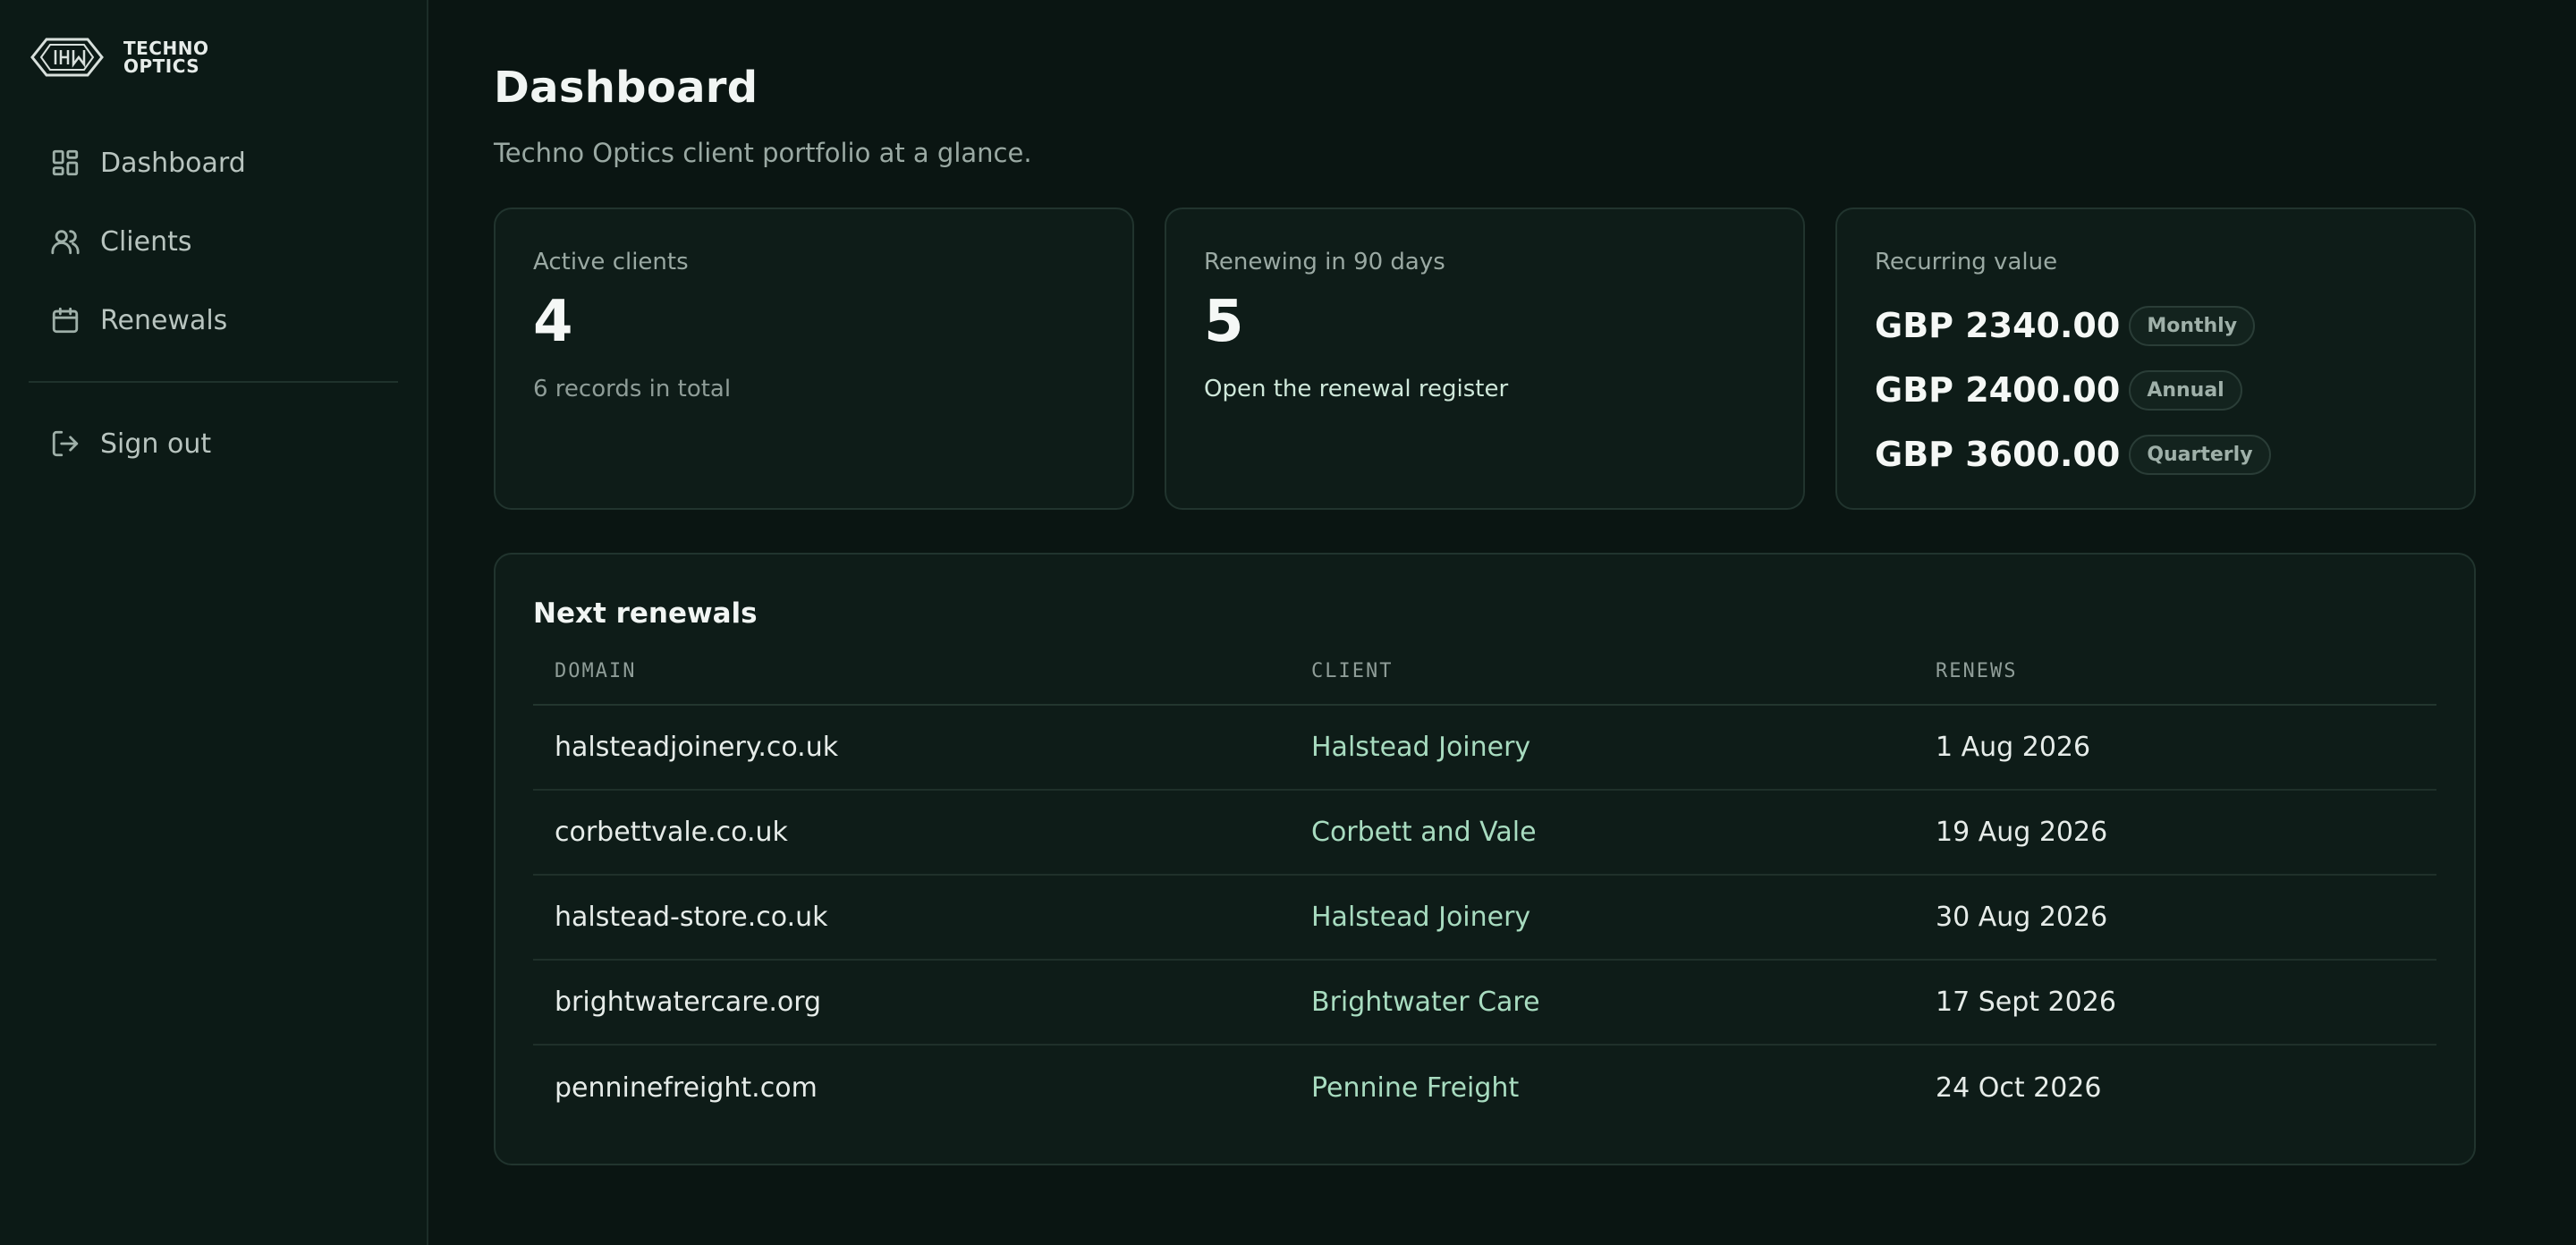  Describe the element at coordinates (65, 242) in the screenshot. I see `users-icon` at that location.